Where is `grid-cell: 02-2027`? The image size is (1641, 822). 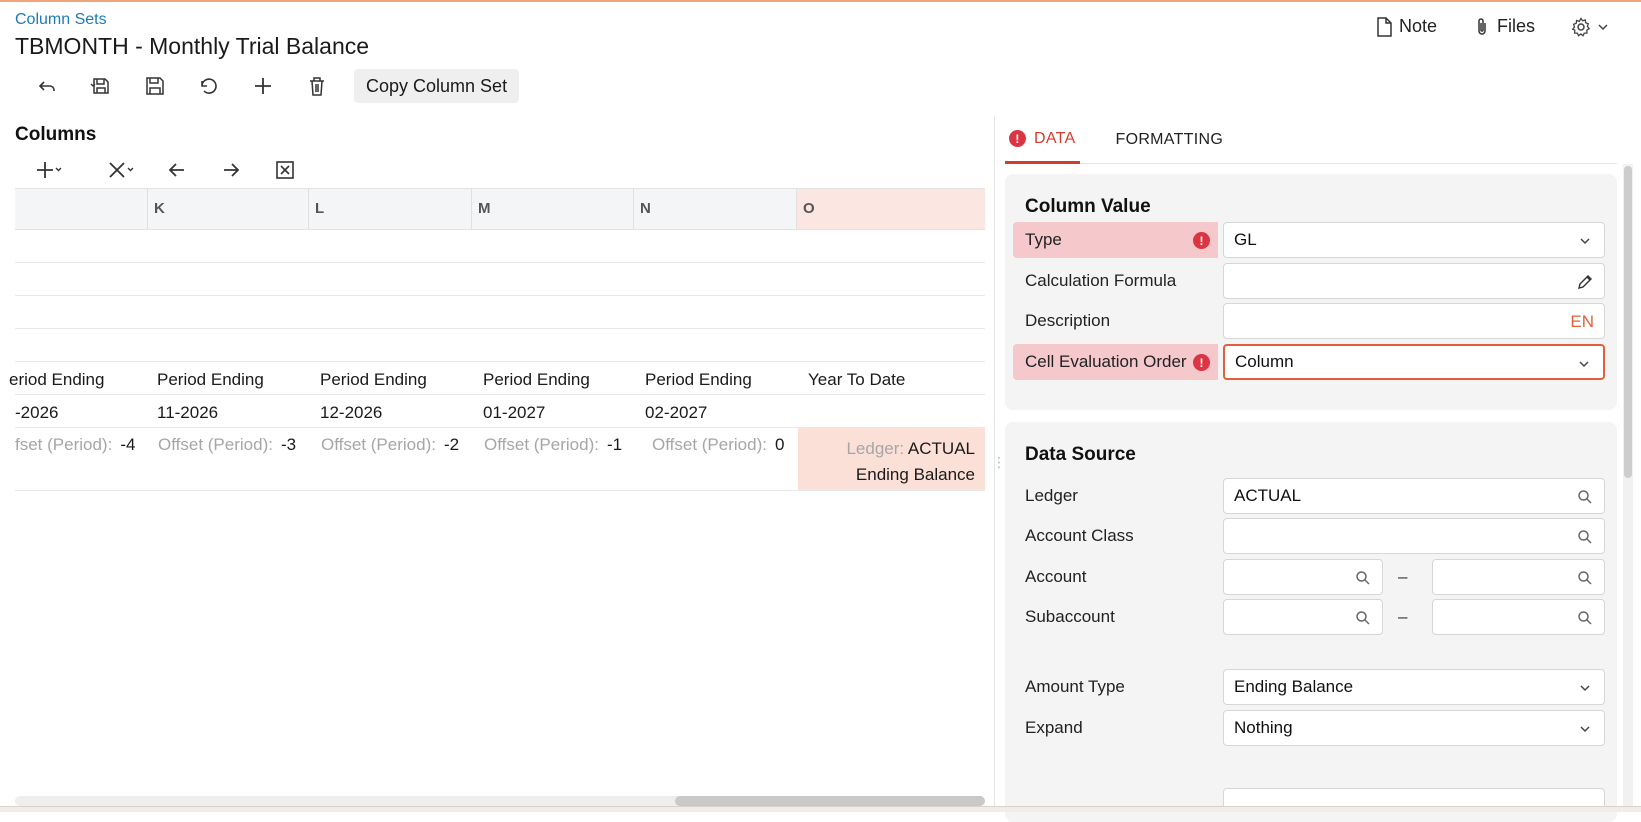 grid-cell: 02-2027 is located at coordinates (676, 413).